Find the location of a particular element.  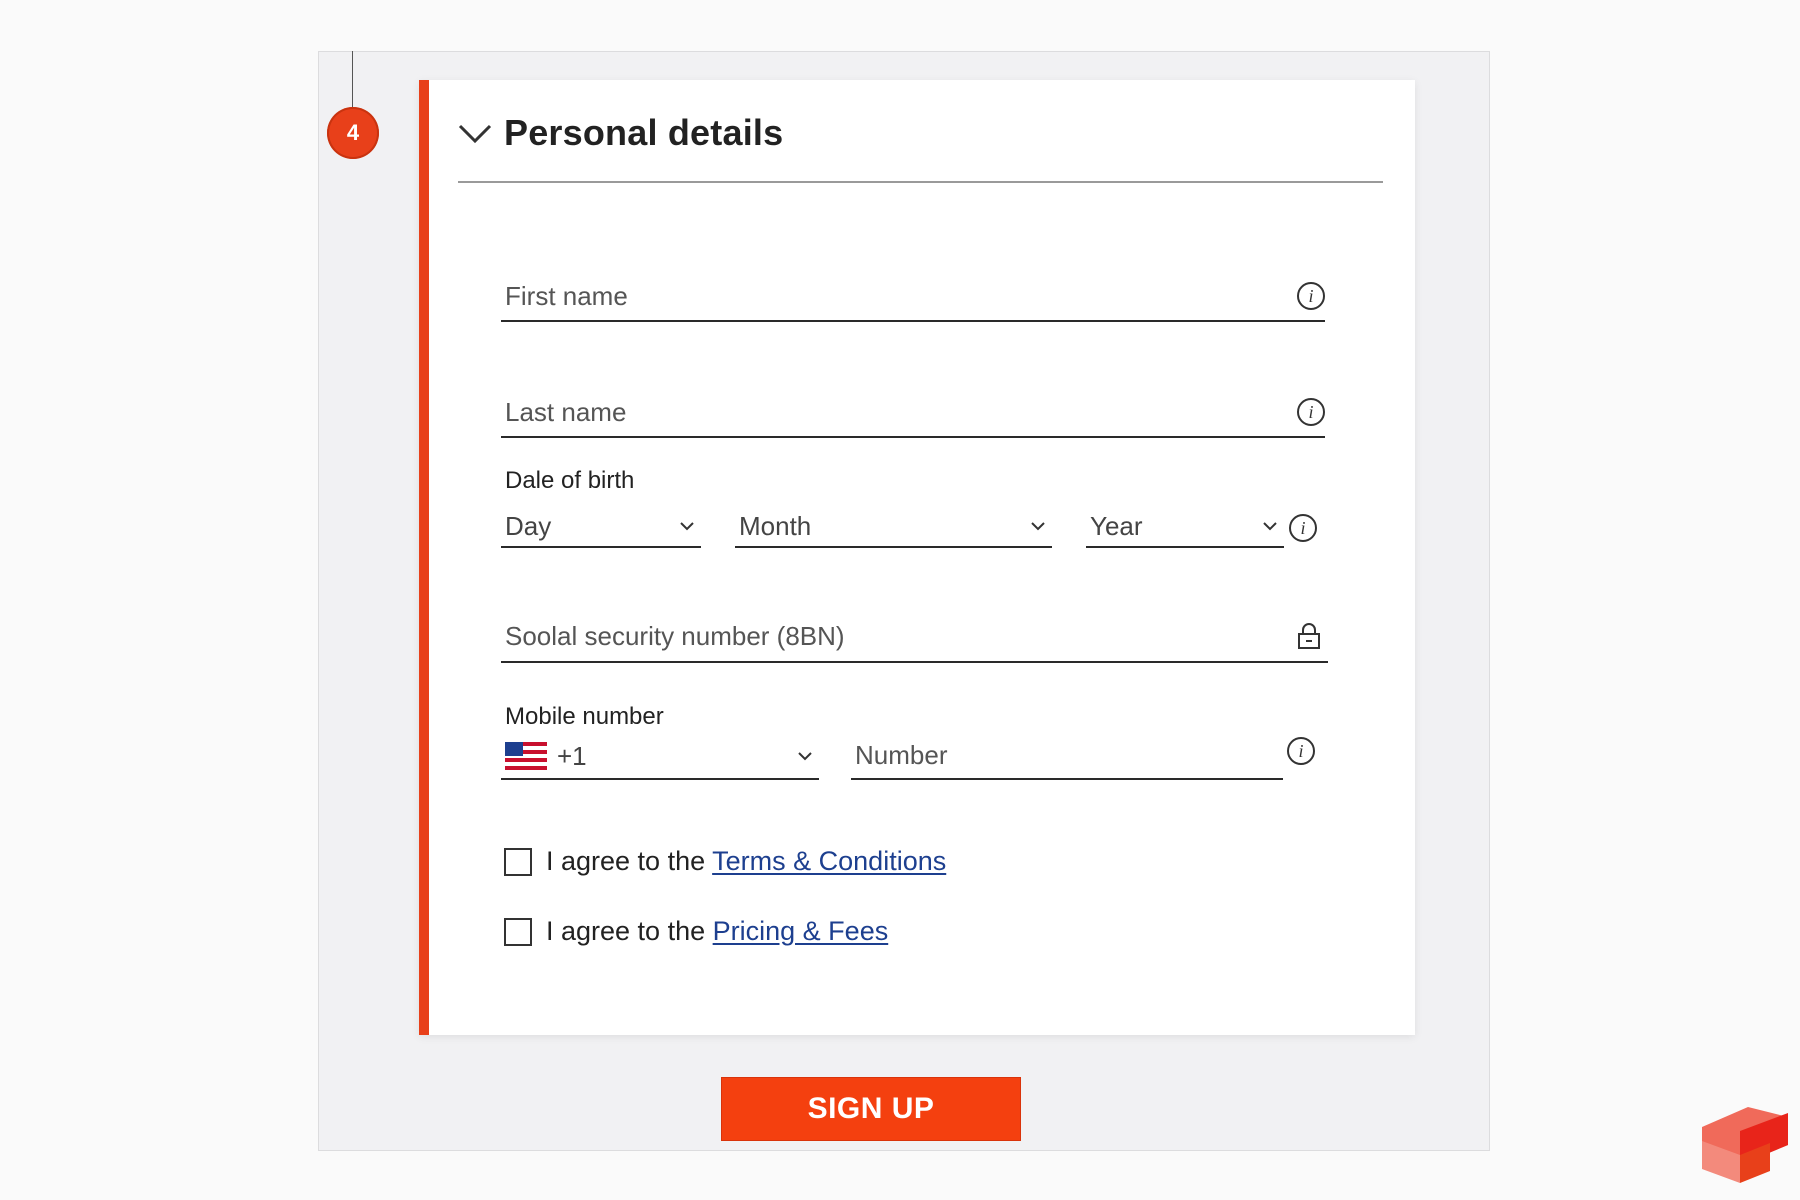

terms-checkbox is located at coordinates (518, 861).